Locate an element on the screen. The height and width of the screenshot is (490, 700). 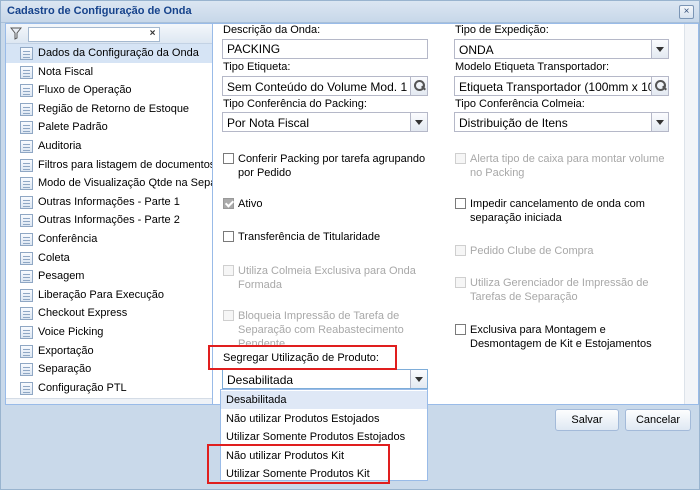
tree-item: Separação is located at coordinates (109, 369).